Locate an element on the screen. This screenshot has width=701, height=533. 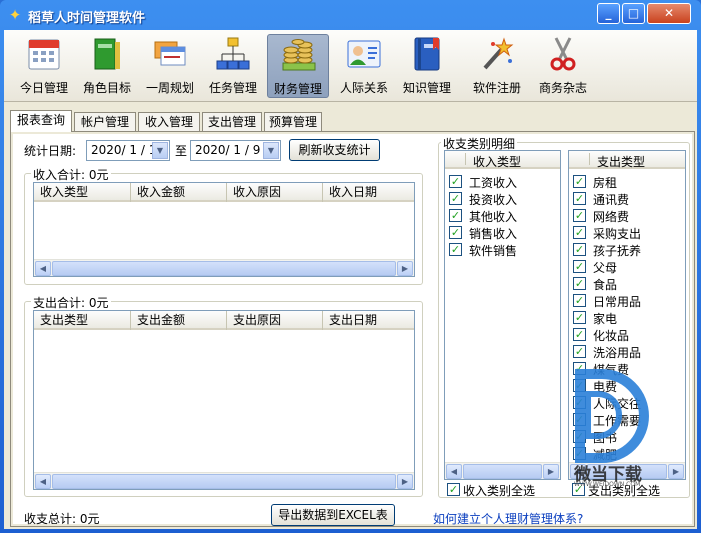
column-header: 支出原因 is located at coordinates (275, 320).